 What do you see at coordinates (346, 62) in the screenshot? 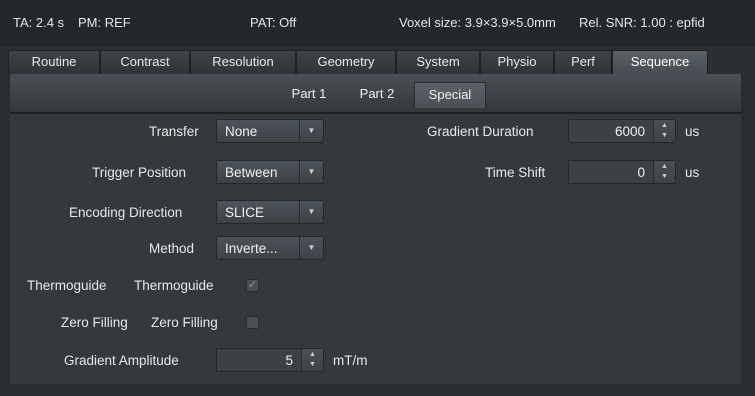
I see `tab-geometry: Geometry` at bounding box center [346, 62].